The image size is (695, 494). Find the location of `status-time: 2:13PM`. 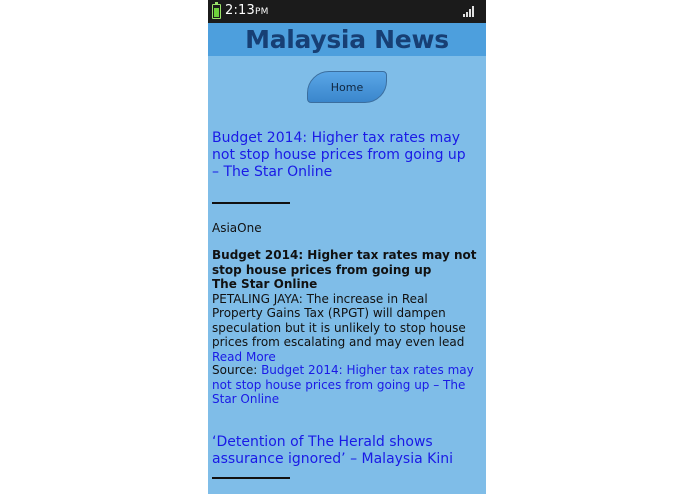

status-time: 2:13PM is located at coordinates (247, 11).